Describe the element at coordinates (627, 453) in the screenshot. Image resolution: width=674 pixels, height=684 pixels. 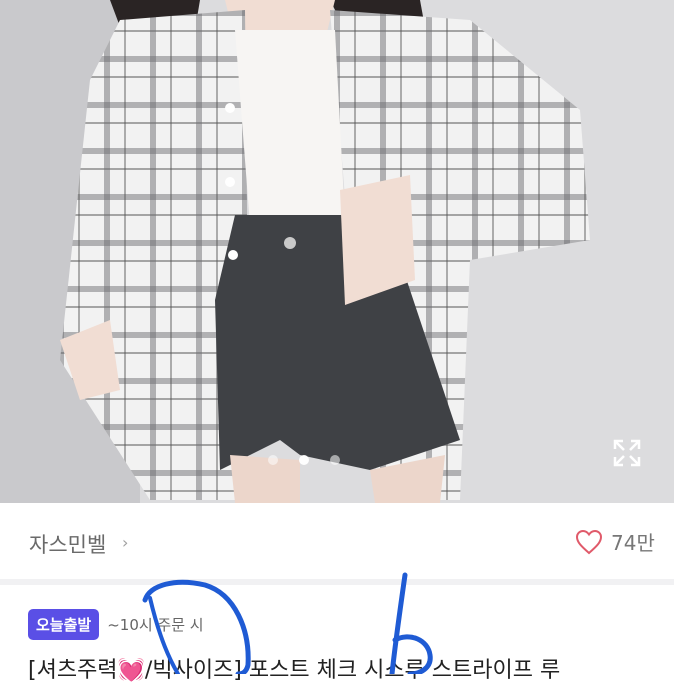
I see `expand-icon` at that location.